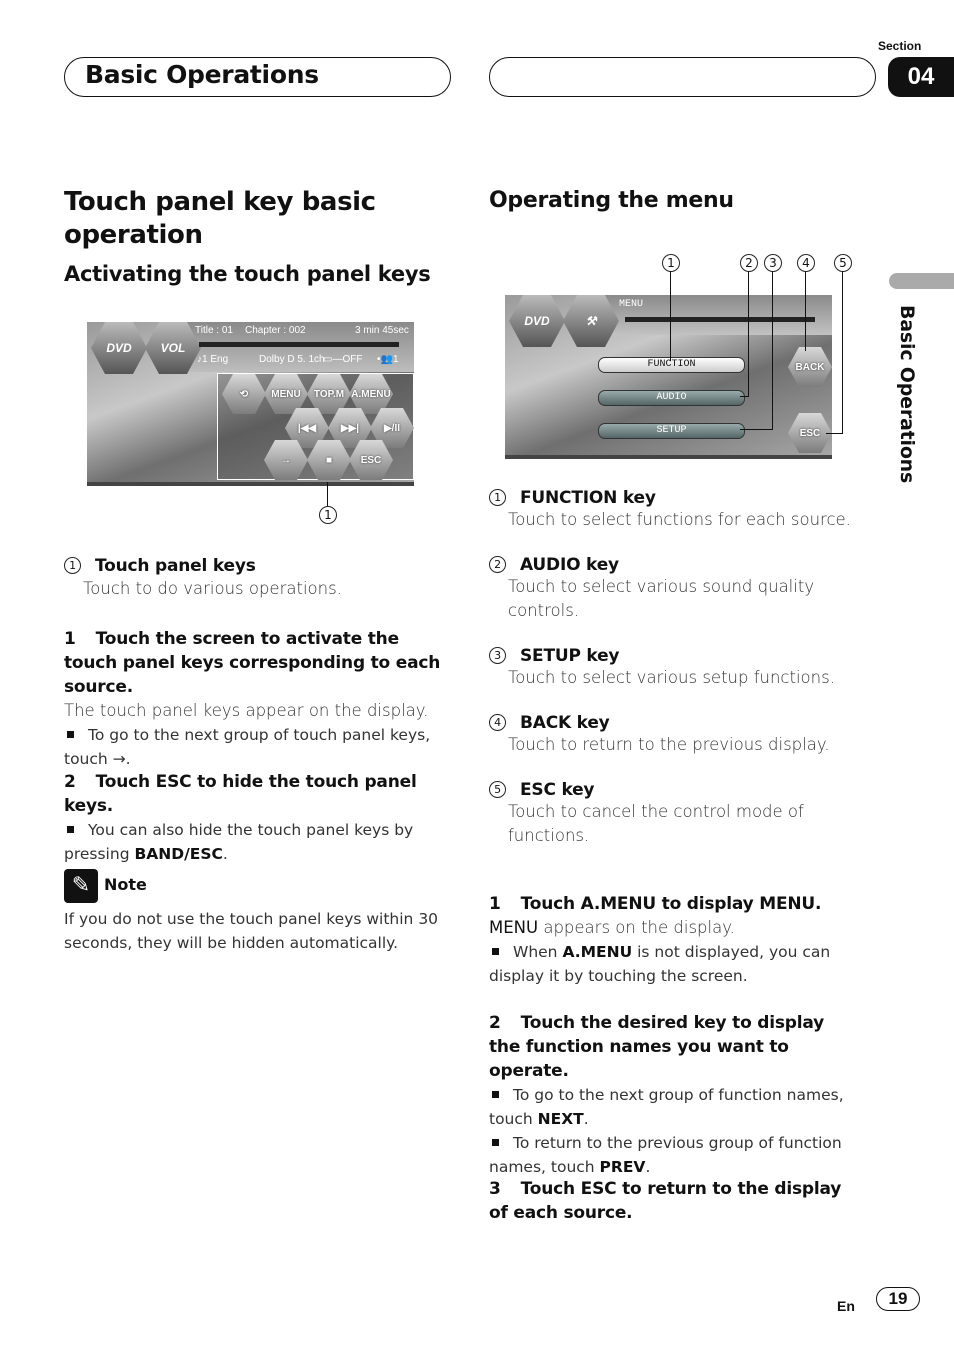 This screenshot has width=954, height=1352. Describe the element at coordinates (846, 1306) in the screenshot. I see `language-label: En` at that location.